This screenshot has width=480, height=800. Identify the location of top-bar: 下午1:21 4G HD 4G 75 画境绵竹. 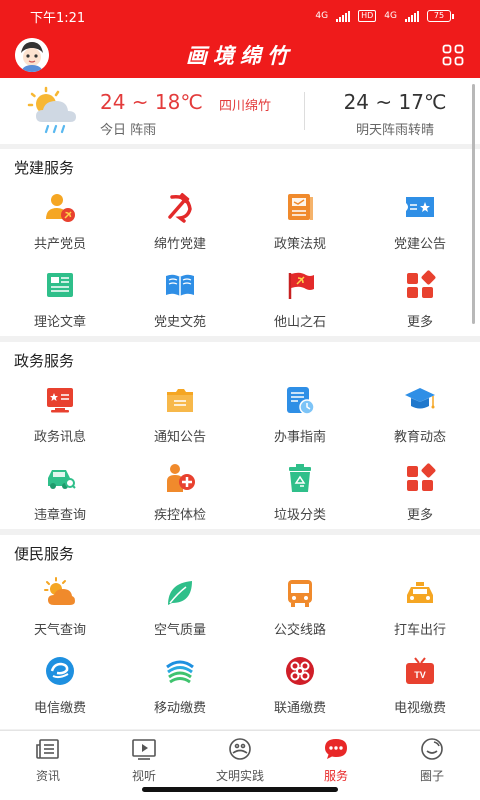
(240, 39).